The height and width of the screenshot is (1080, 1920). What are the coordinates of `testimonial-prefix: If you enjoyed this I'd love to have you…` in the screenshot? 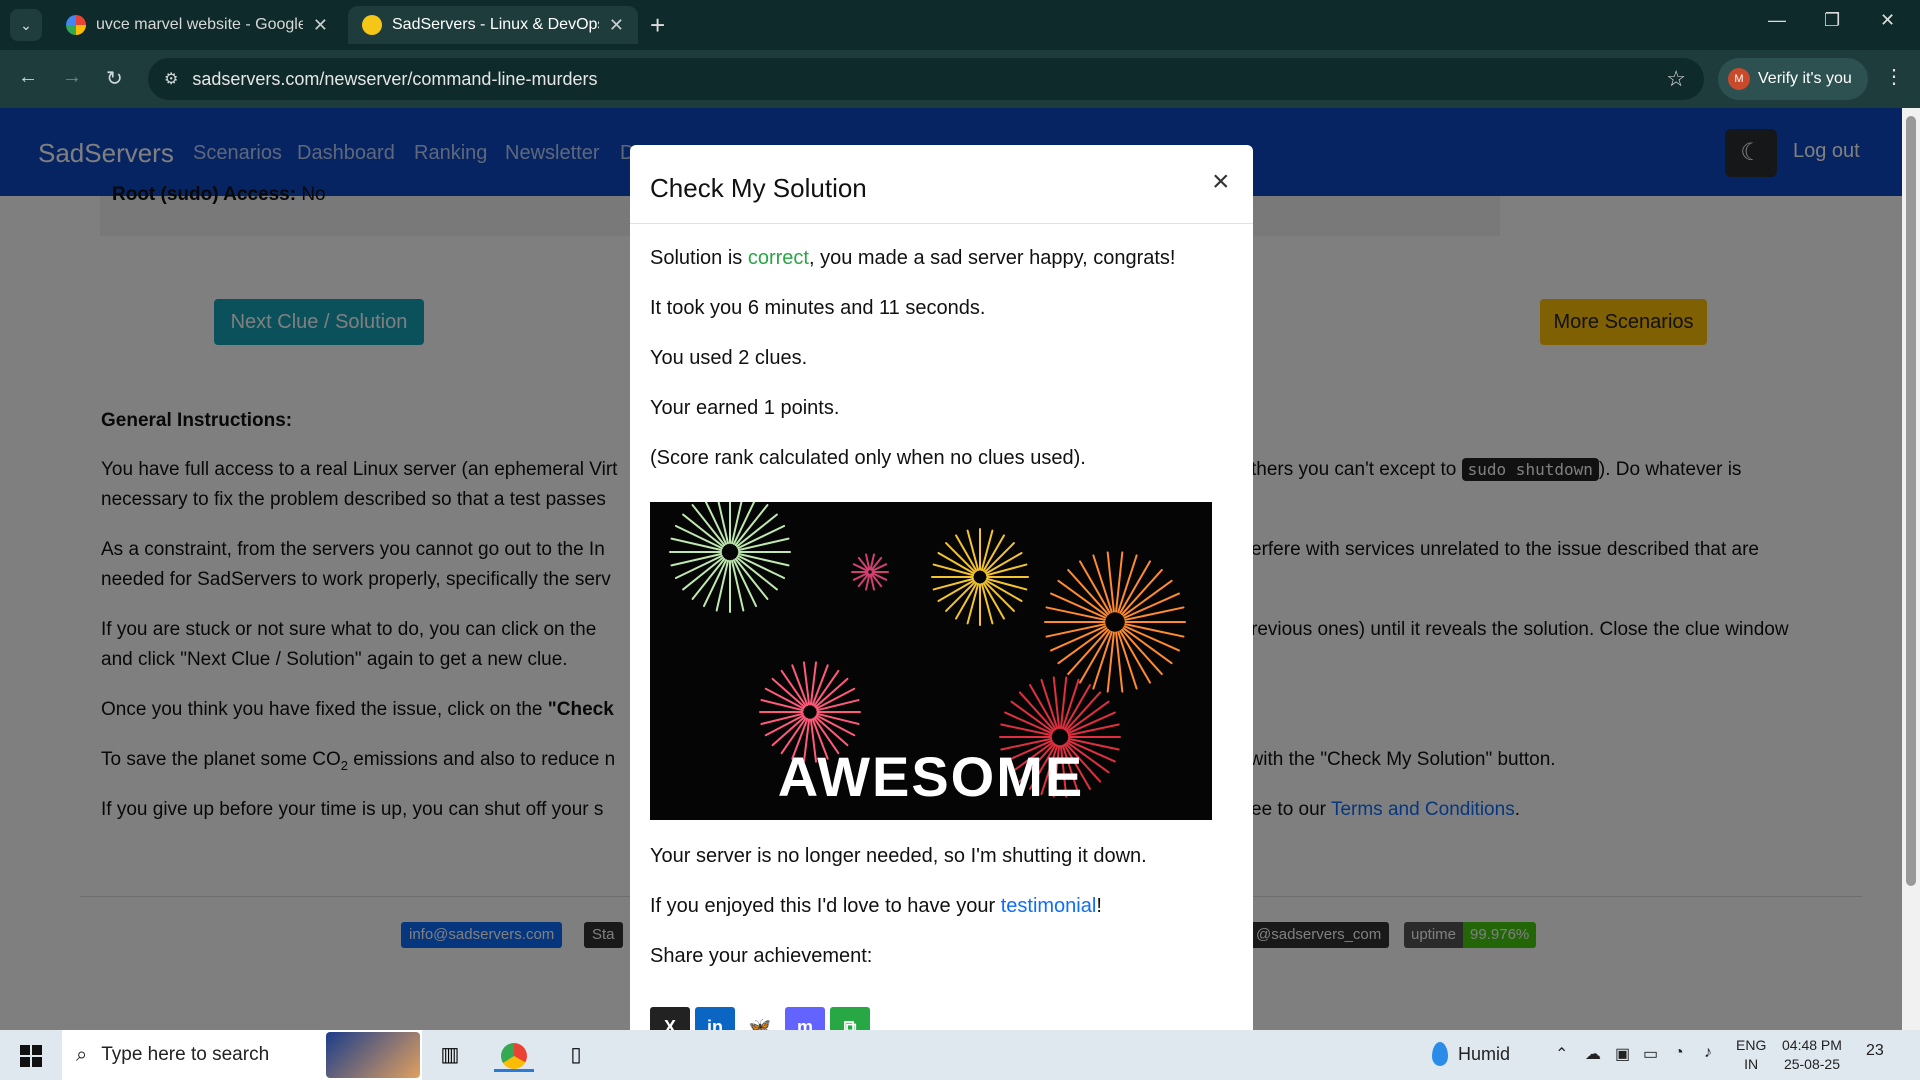 It's located at (825, 906).